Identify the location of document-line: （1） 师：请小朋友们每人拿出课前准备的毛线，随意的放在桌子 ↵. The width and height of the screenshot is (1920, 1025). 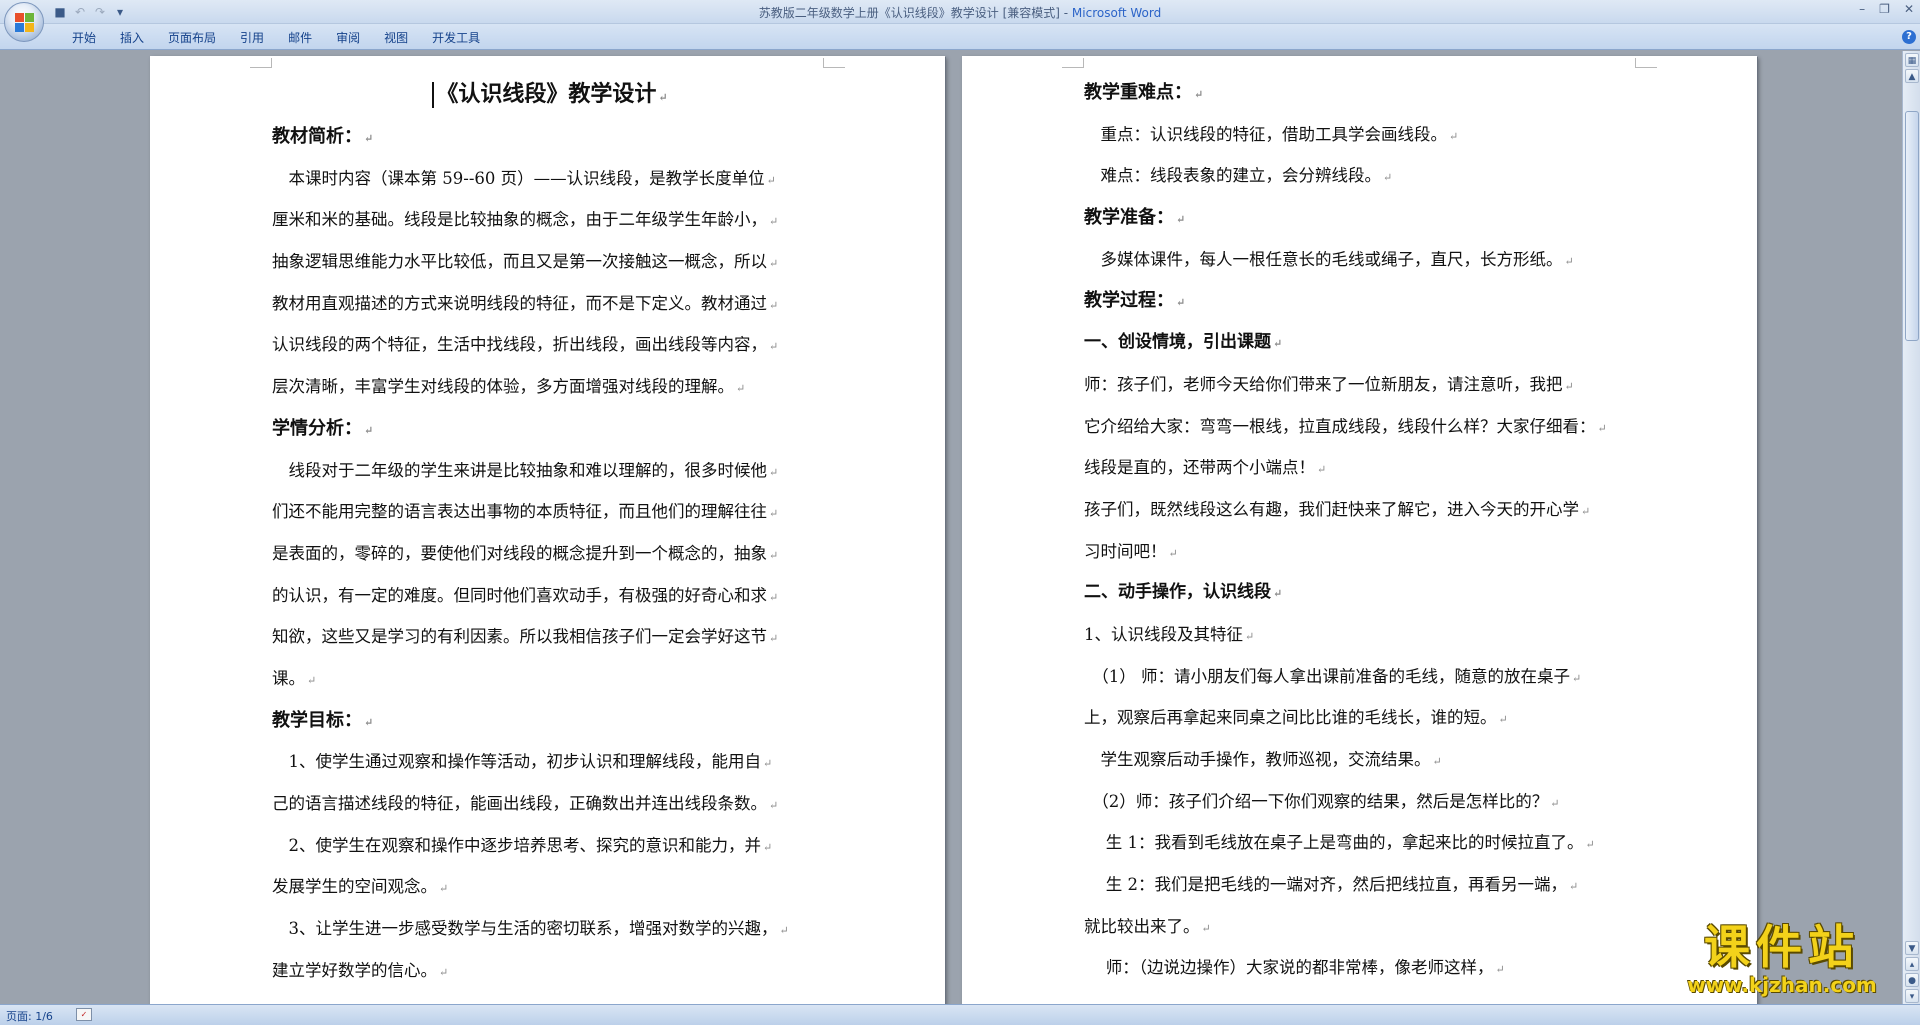
(1364, 677).